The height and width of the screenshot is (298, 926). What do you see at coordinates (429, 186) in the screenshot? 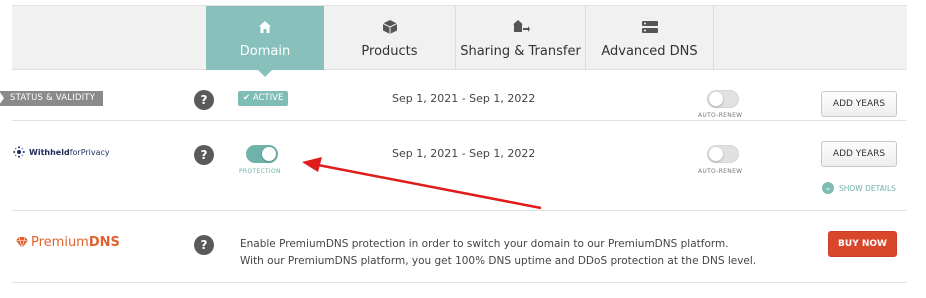
I see `arrow-shaft` at bounding box center [429, 186].